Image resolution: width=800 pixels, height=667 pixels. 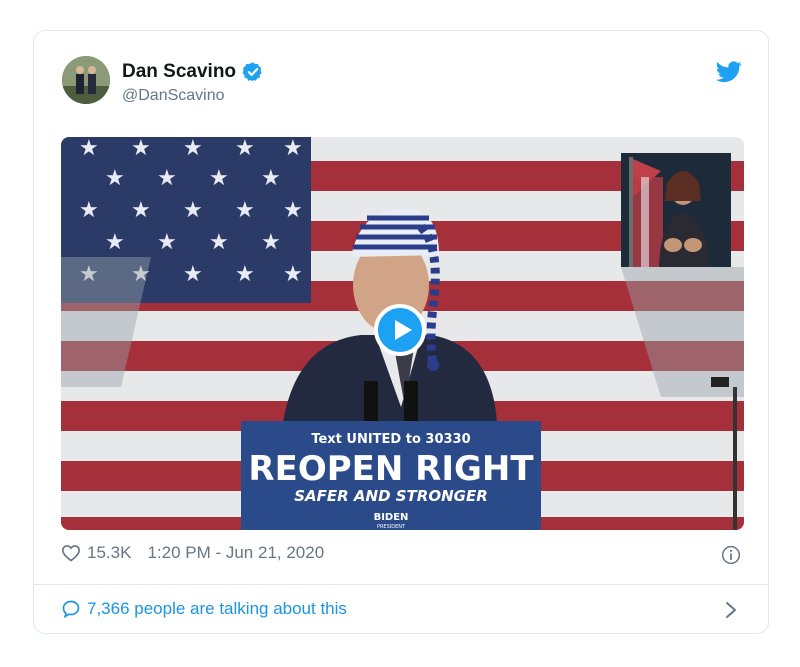 What do you see at coordinates (729, 72) in the screenshot?
I see `twitter-bird-icon` at bounding box center [729, 72].